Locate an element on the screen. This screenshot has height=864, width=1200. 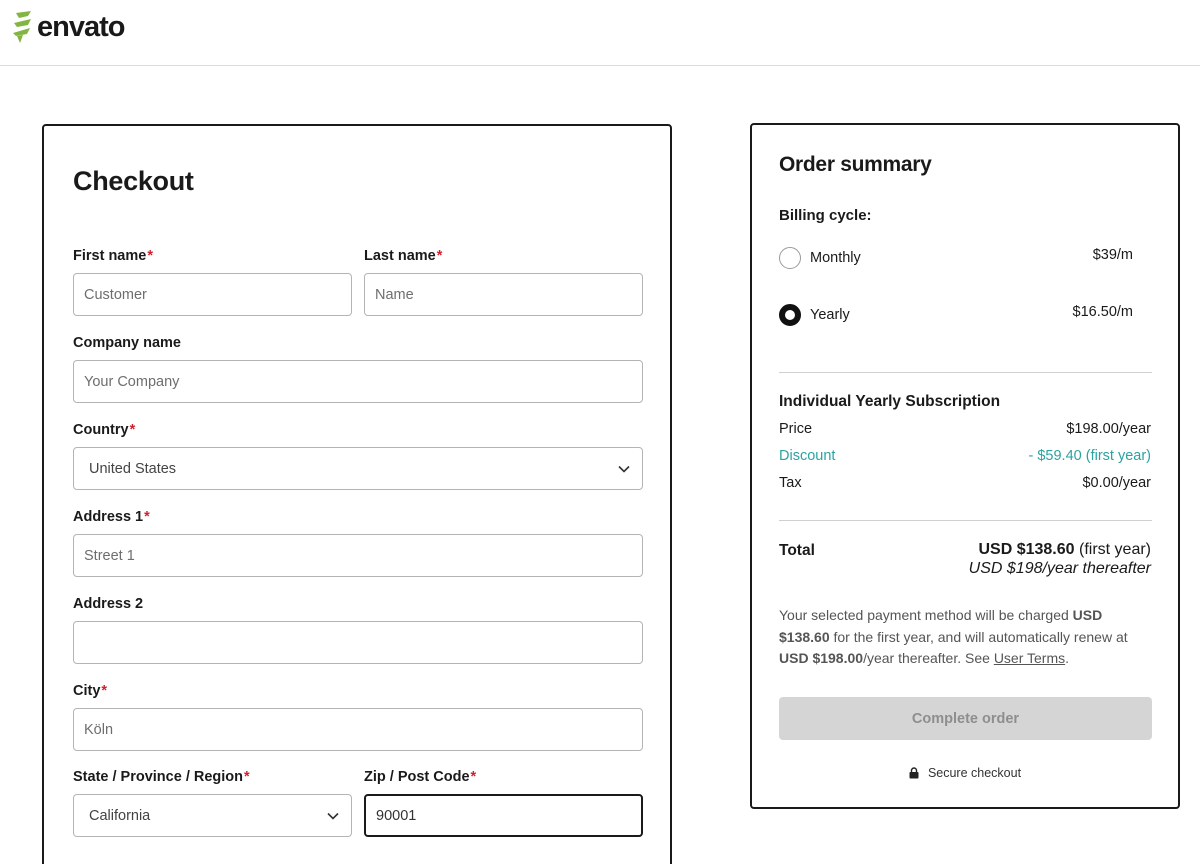
yearly-price: $16.50/m is located at coordinates (1102, 312).